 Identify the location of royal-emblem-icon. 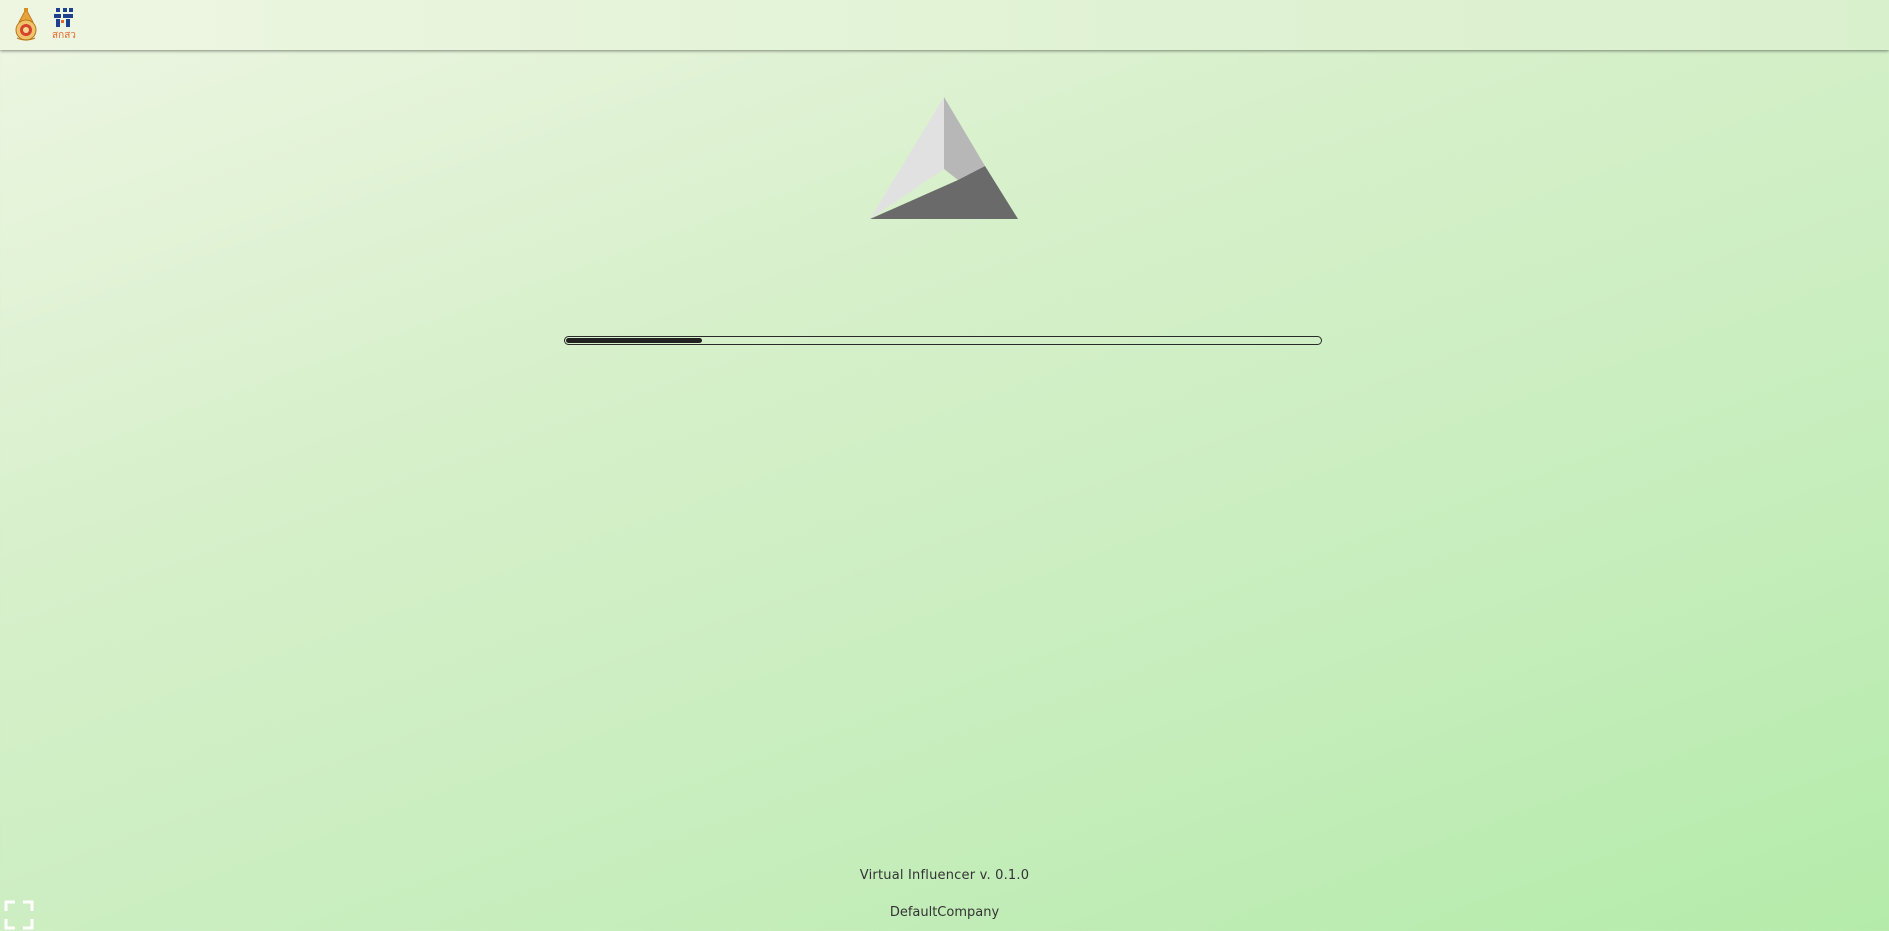
(26, 25).